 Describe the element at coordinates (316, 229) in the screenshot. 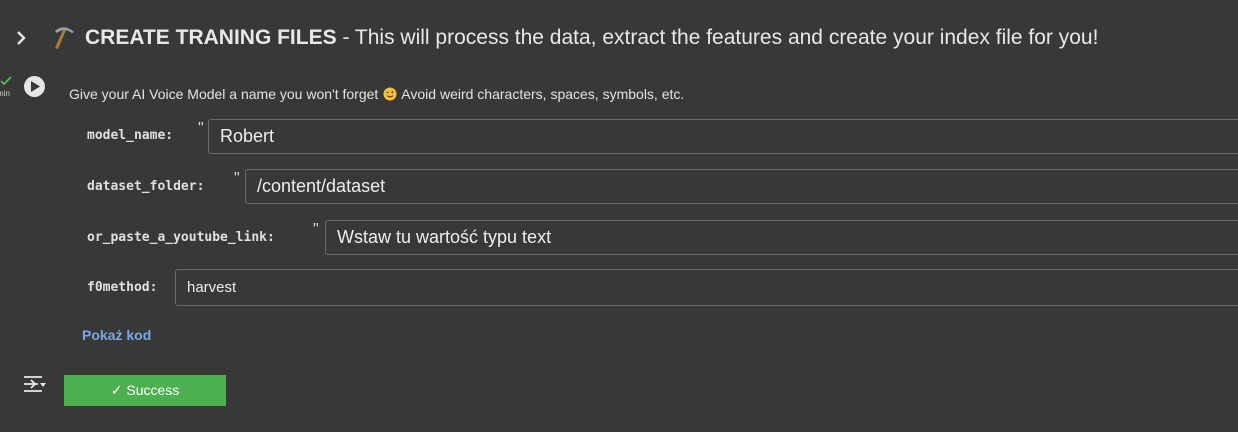

I see `youtube-link-quote: "` at that location.